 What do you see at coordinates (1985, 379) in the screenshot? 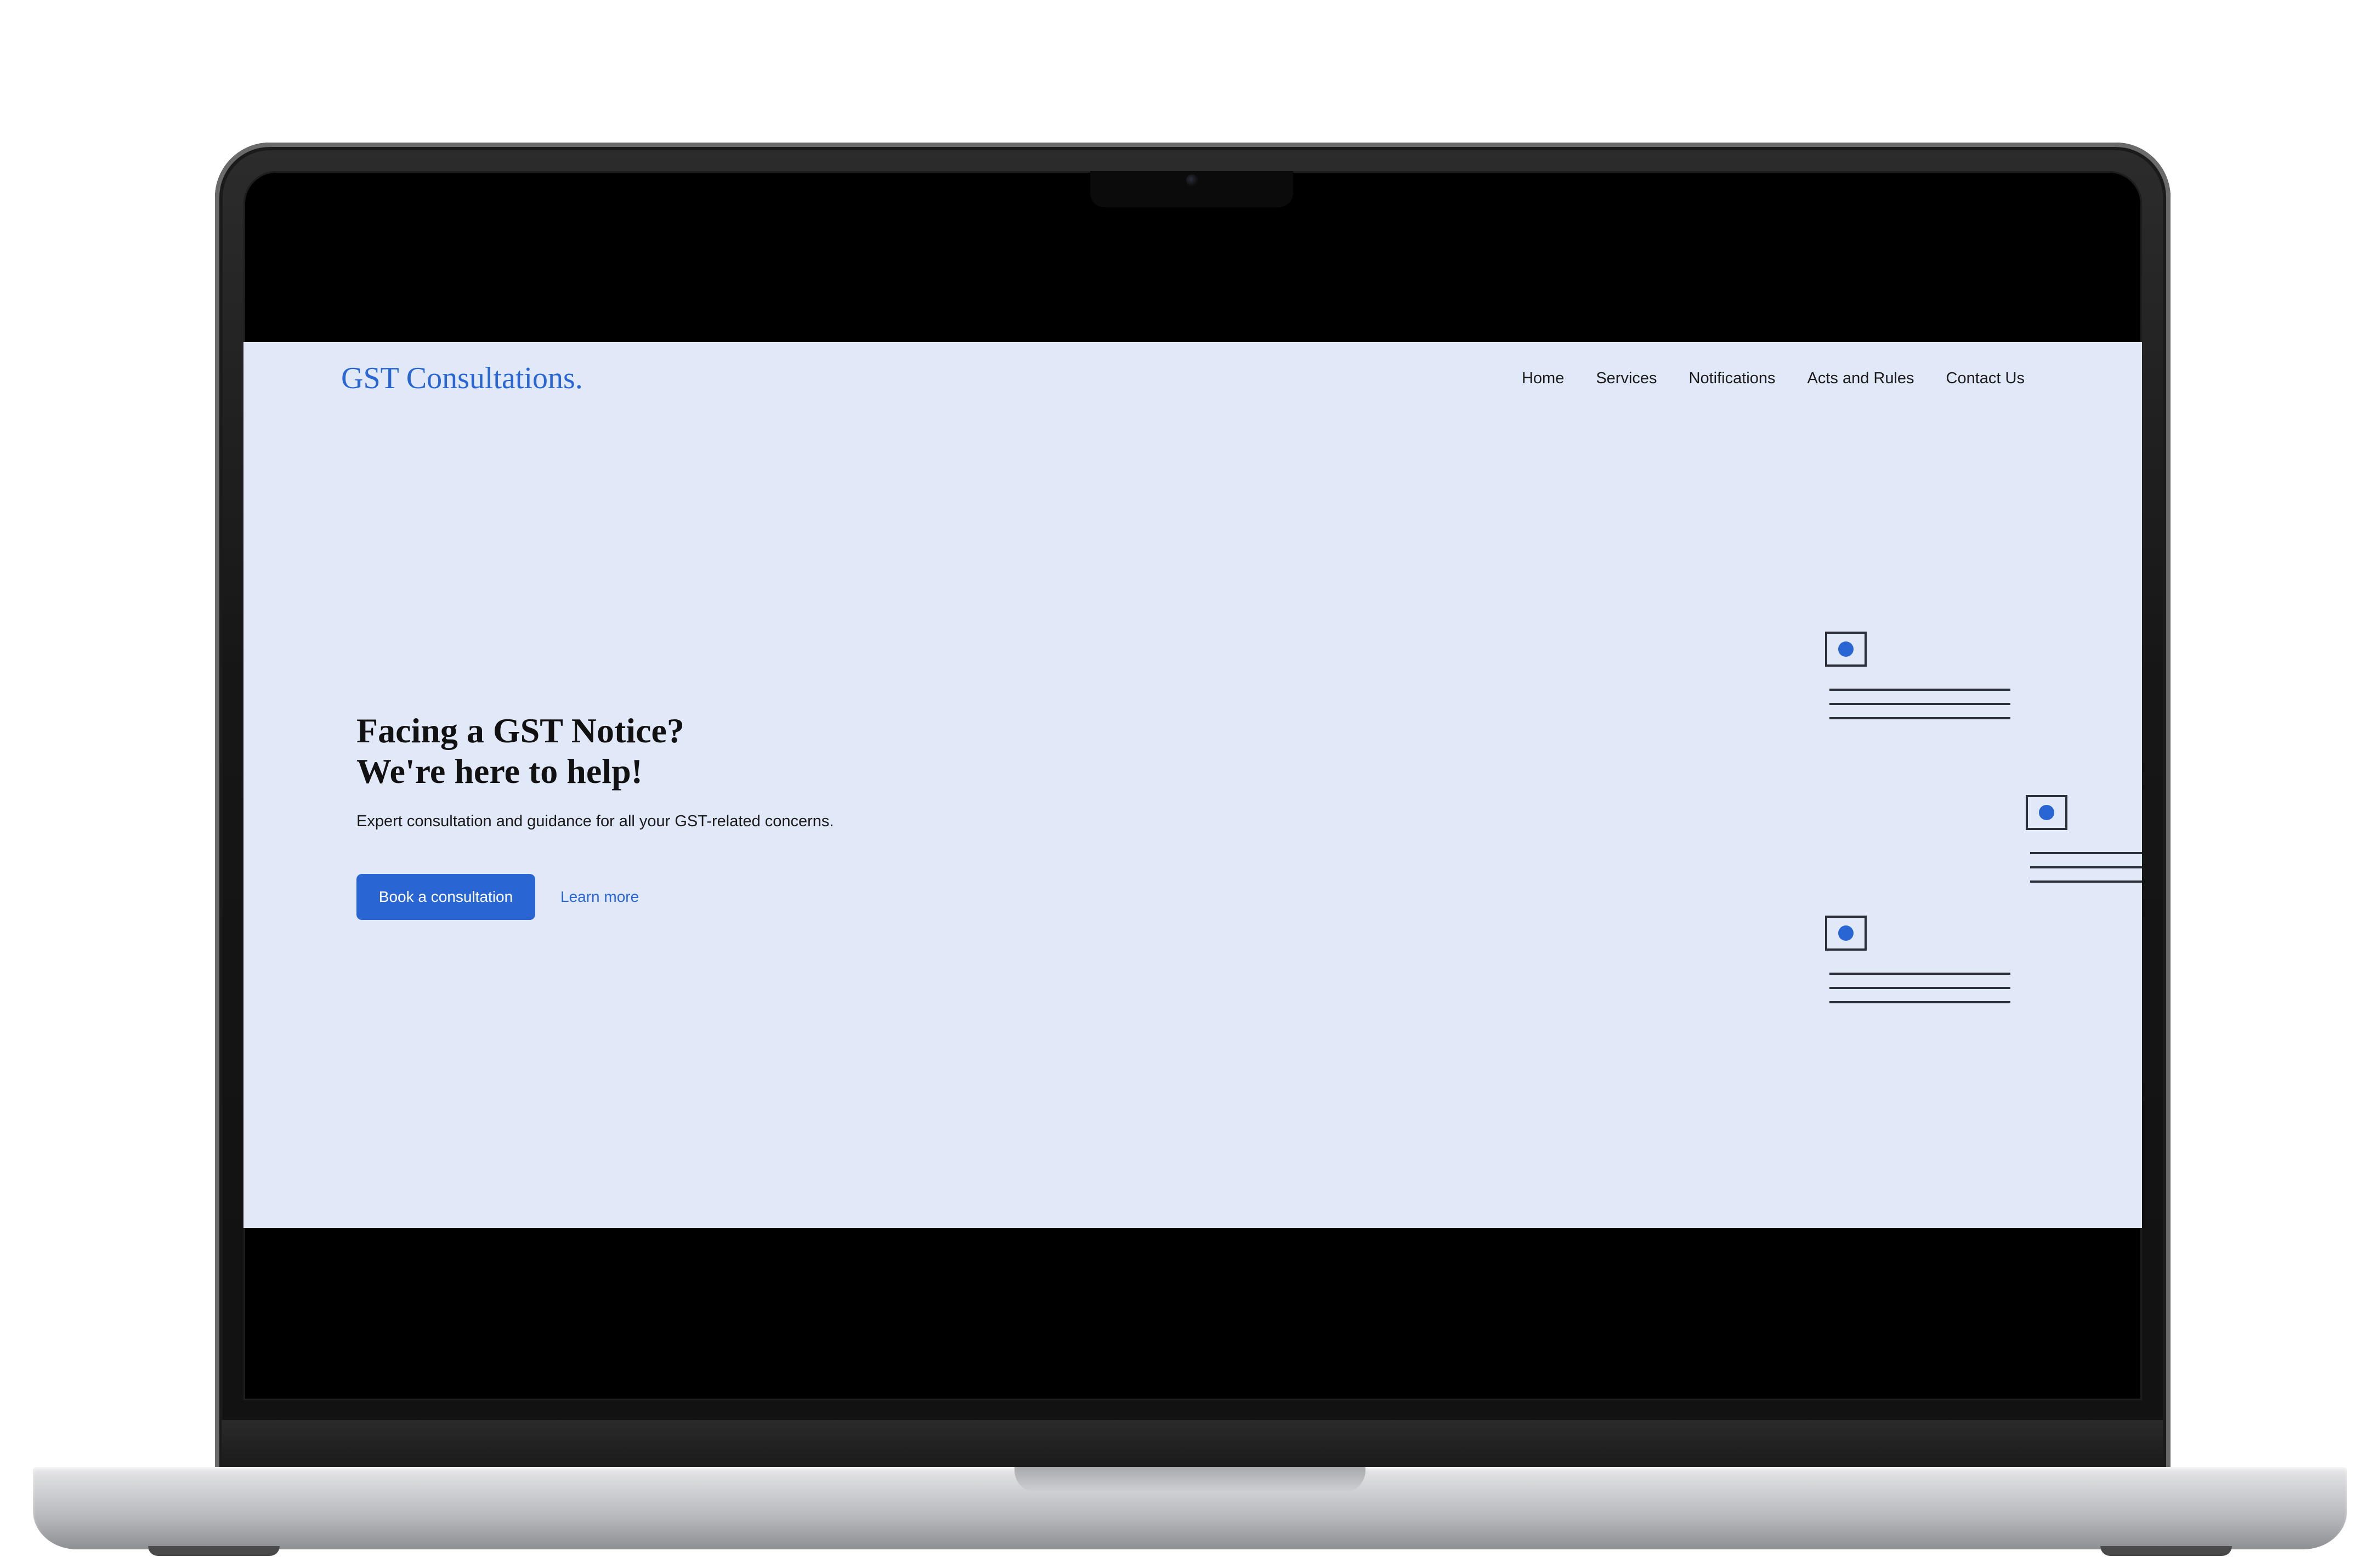
I see `nav-contact-us: Contact Us` at bounding box center [1985, 379].